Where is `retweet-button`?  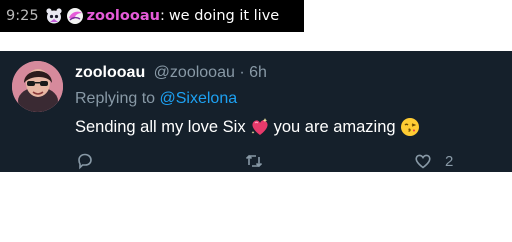 retweet-button is located at coordinates (254, 161).